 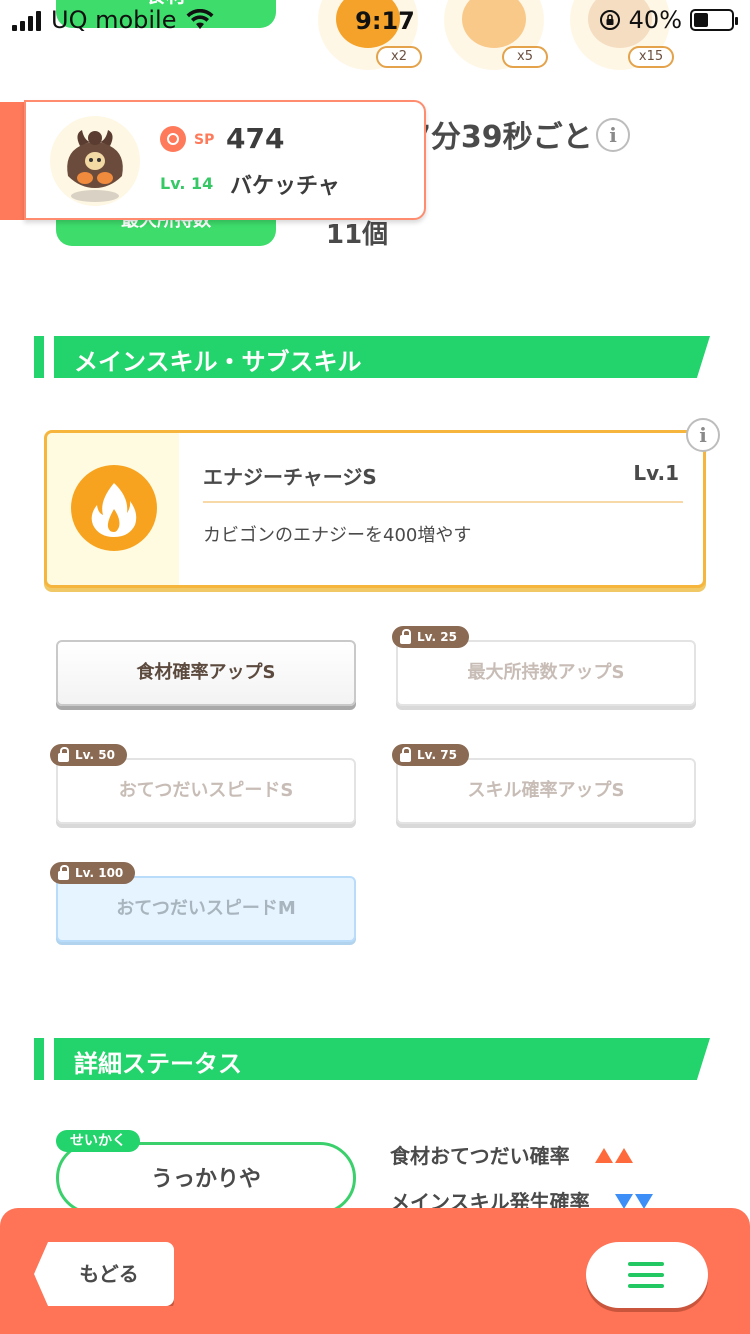 I want to click on flame-icon, so click(x=114, y=508).